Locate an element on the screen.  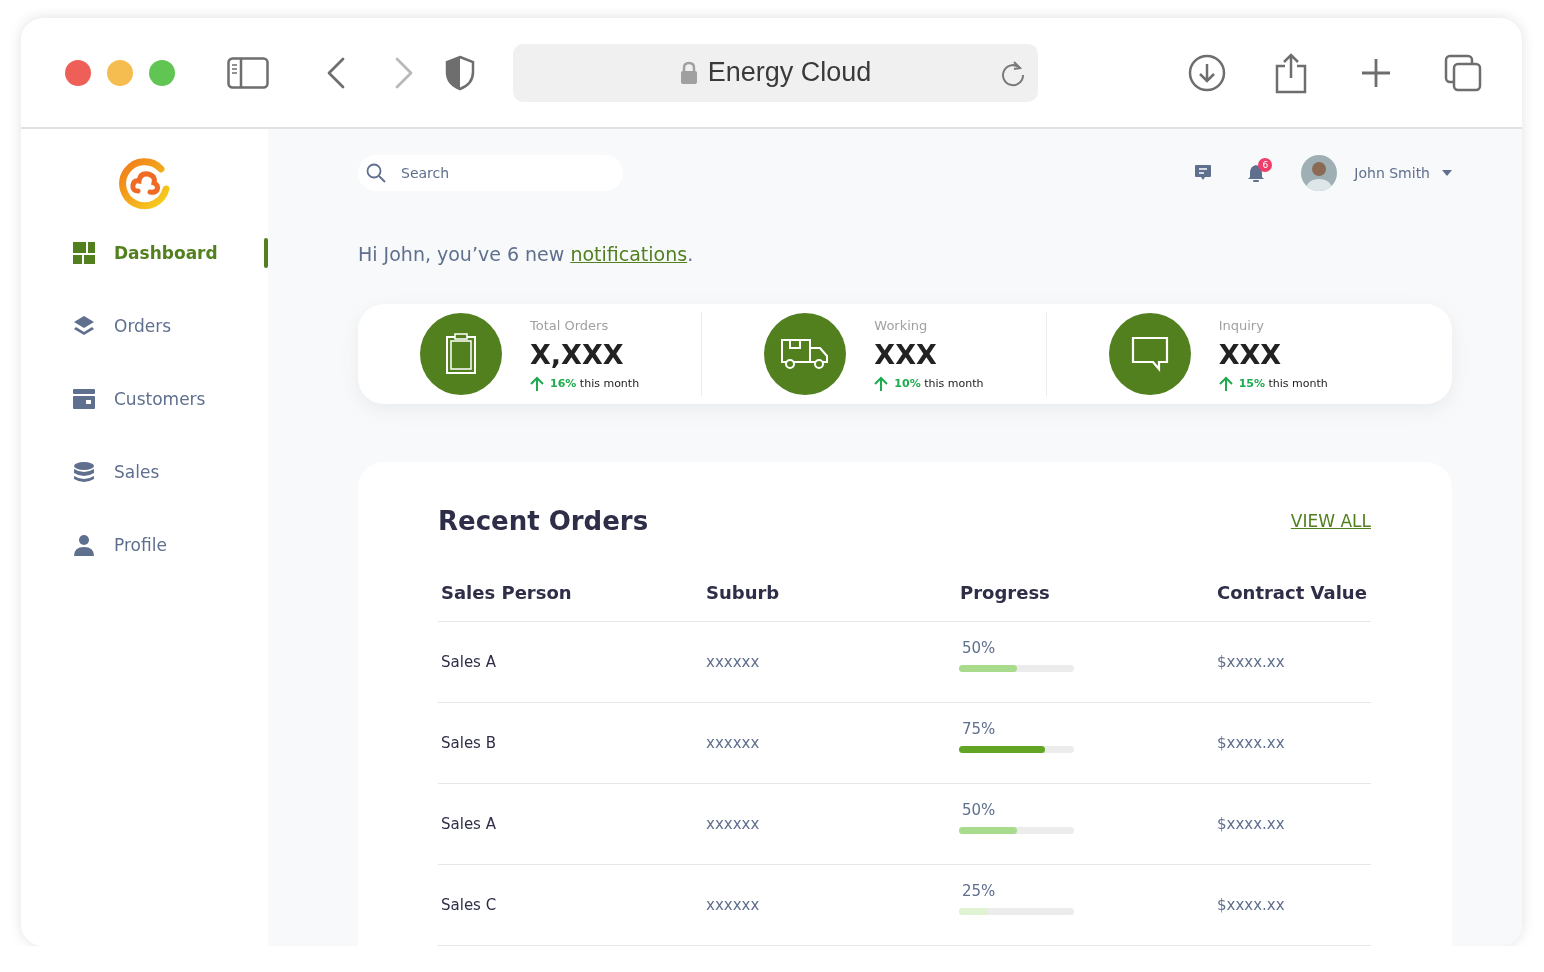
person-icon is located at coordinates (84, 544).